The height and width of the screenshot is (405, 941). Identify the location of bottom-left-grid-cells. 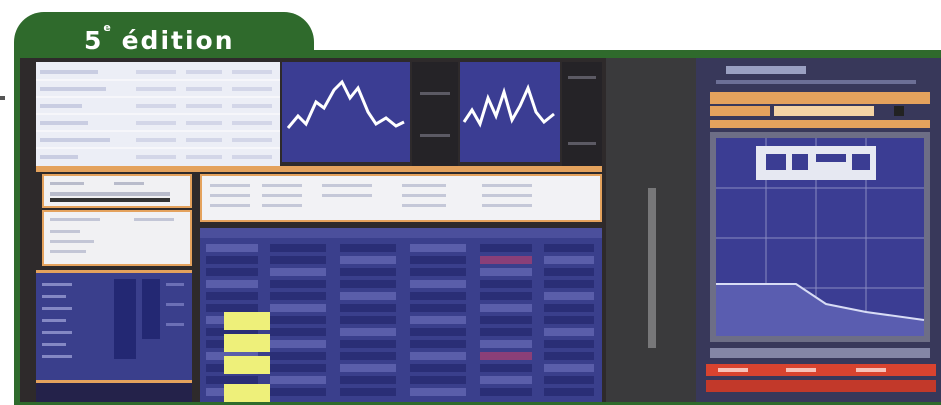
(113, 319).